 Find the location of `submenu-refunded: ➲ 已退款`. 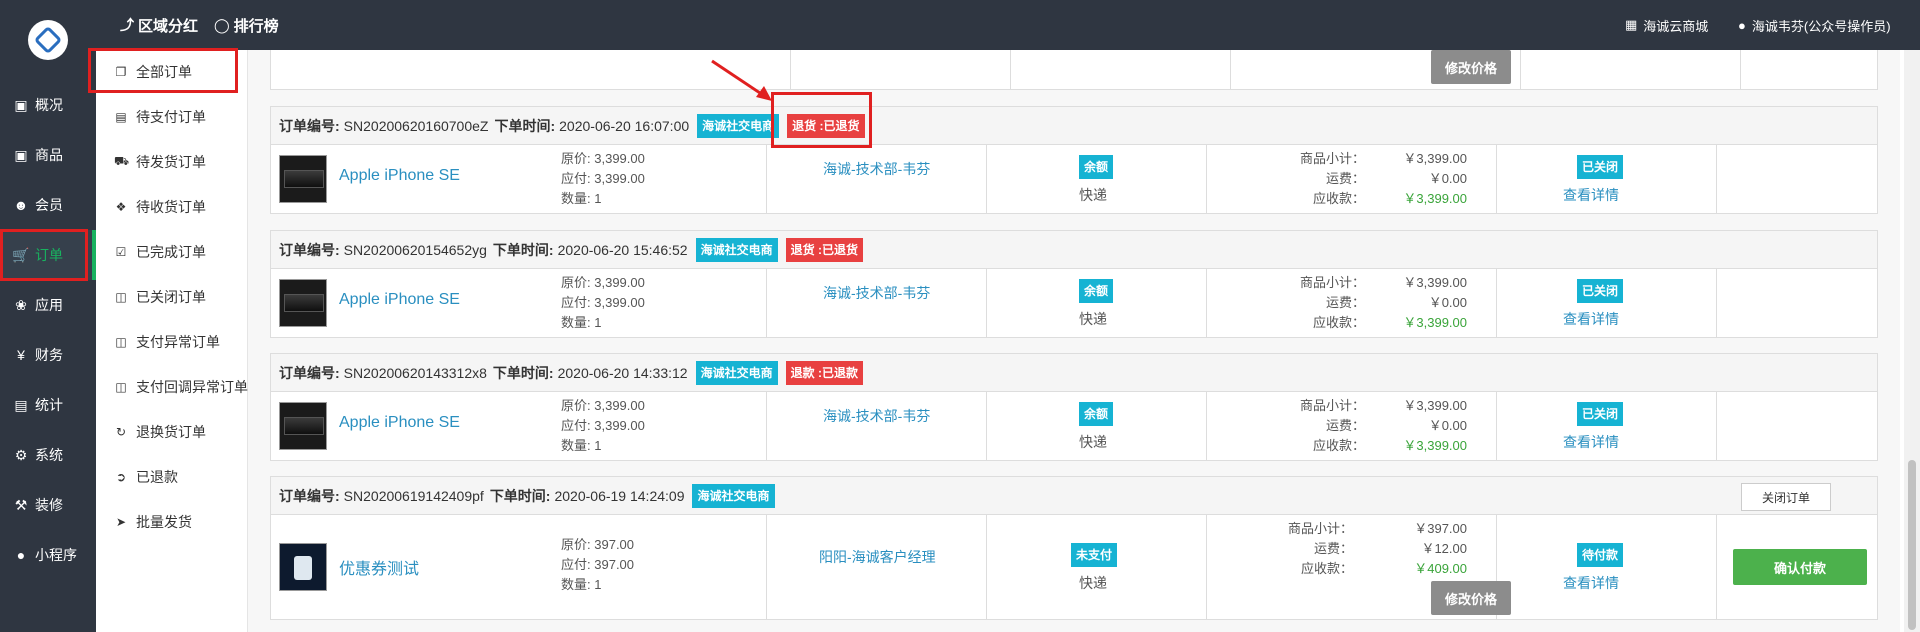

submenu-refunded: ➲ 已退款 is located at coordinates (172, 477).